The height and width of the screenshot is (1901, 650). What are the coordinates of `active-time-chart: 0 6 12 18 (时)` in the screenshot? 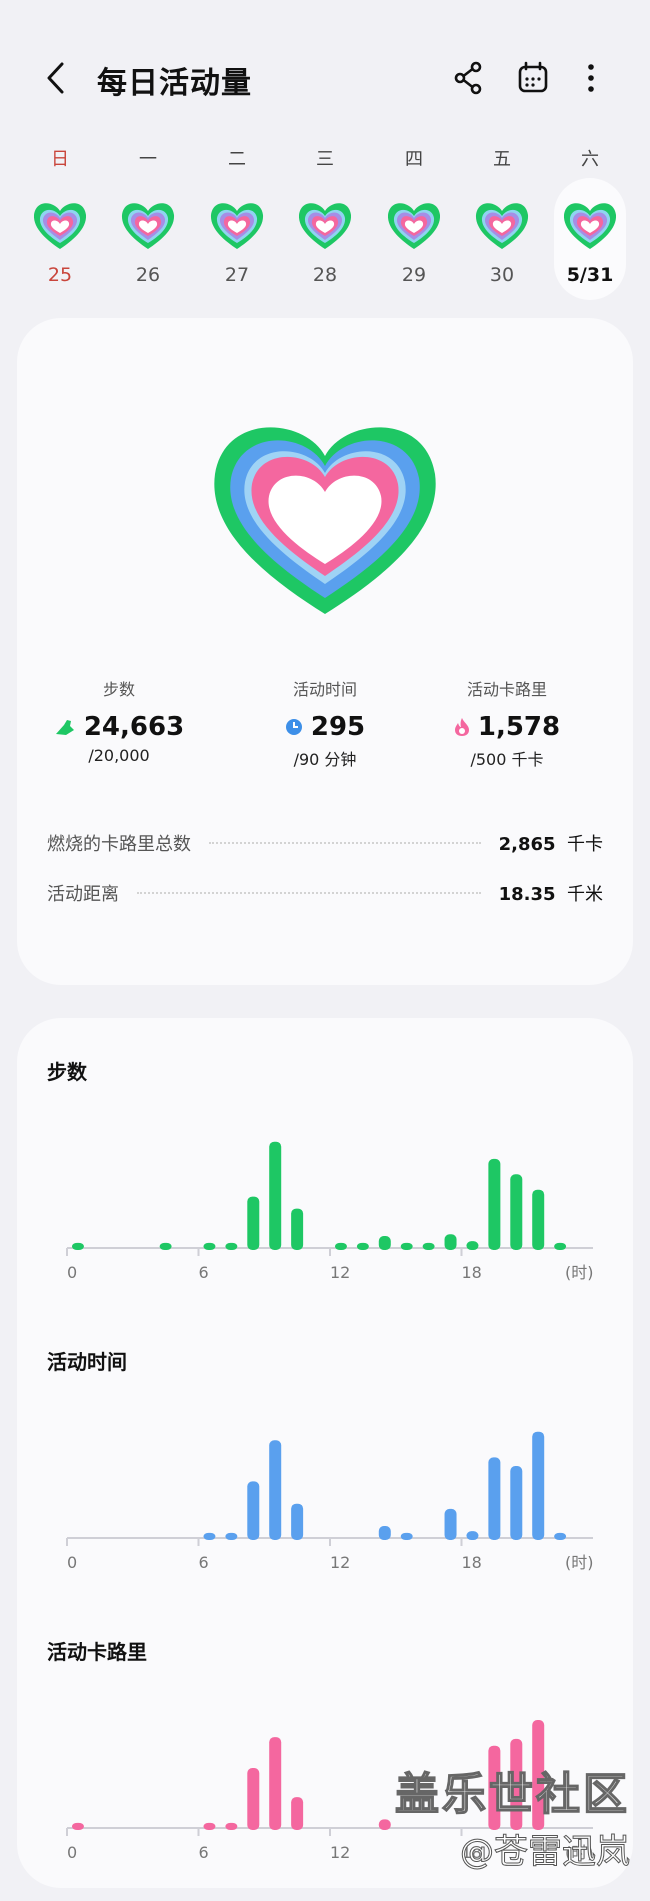 It's located at (332, 1503).